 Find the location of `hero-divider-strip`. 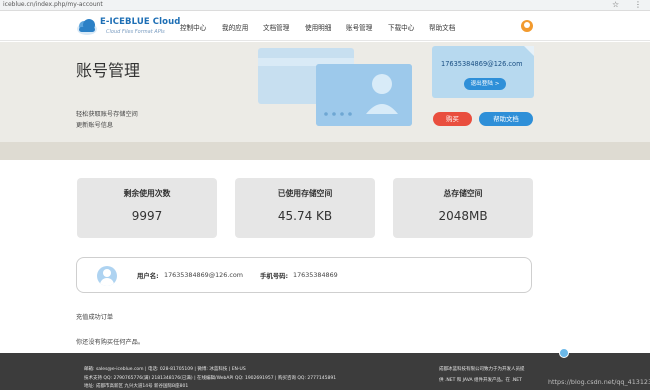

hero-divider-strip is located at coordinates (325, 151).